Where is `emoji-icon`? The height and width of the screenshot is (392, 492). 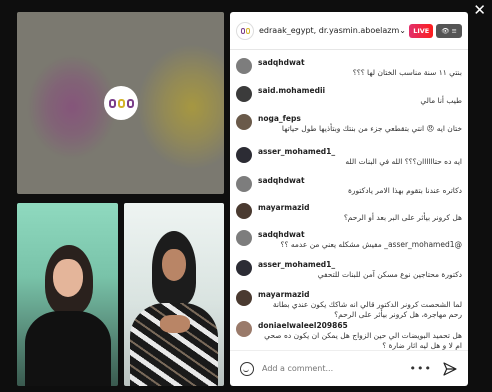 emoji-icon is located at coordinates (247, 368).